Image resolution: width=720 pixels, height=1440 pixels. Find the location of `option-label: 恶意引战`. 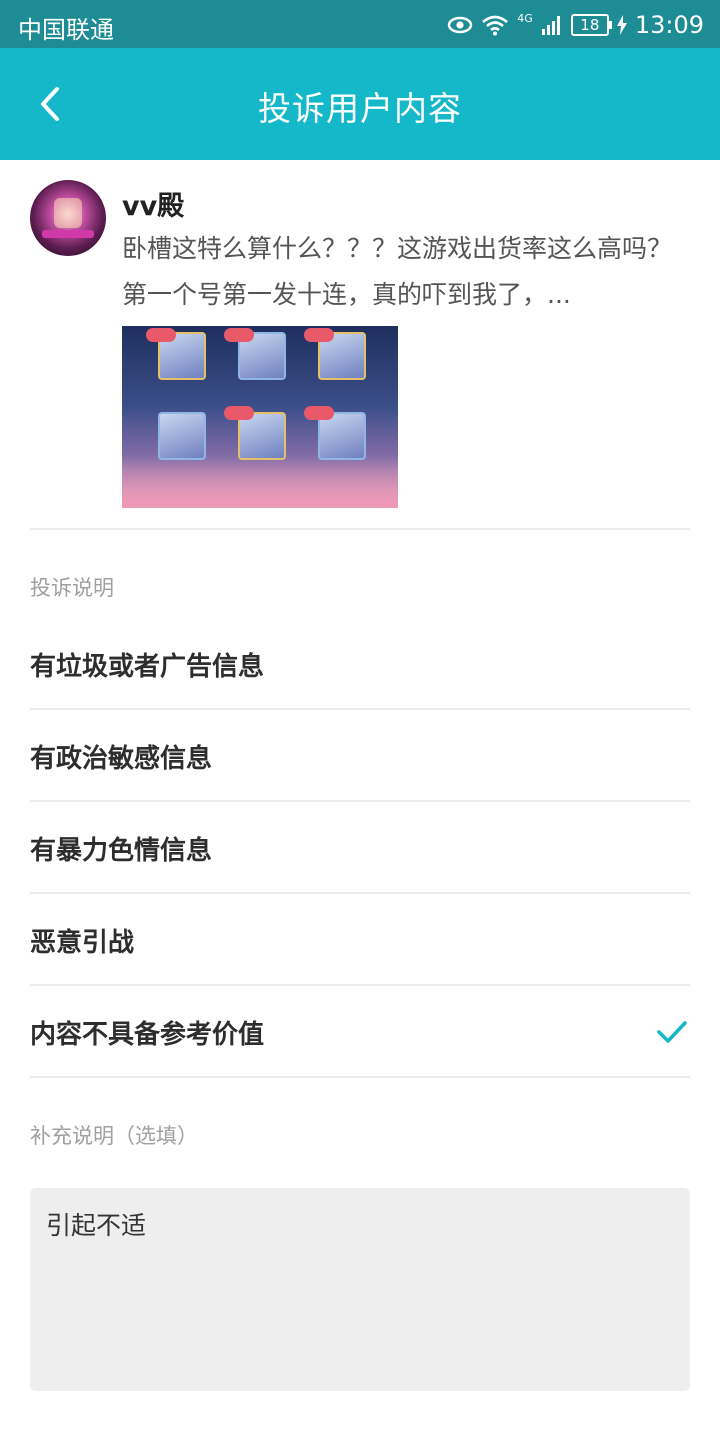

option-label: 恶意引战 is located at coordinates (82, 943).